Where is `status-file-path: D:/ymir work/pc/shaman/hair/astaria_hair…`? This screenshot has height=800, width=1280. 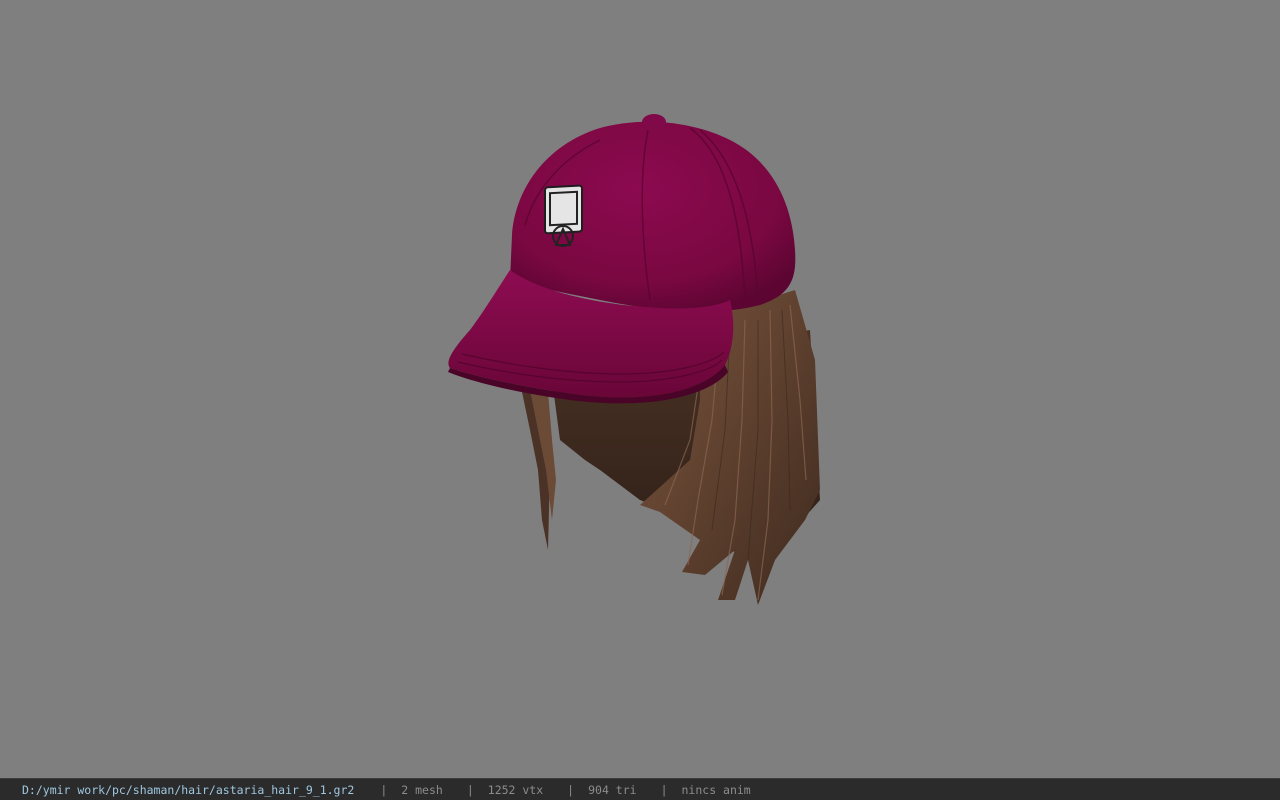 status-file-path: D:/ymir work/pc/shaman/hair/astaria_hair… is located at coordinates (188, 789).